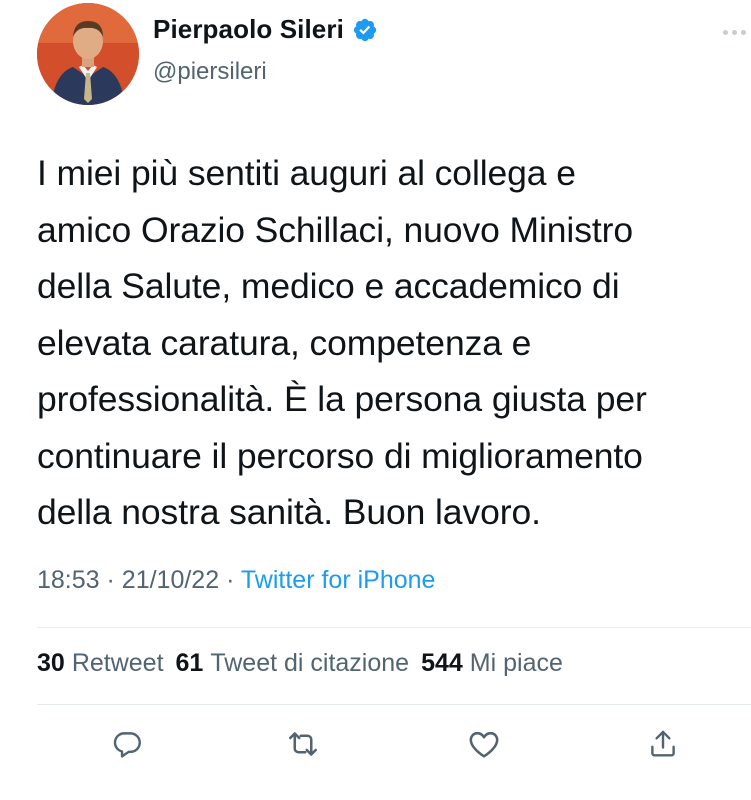 The image size is (751, 800). What do you see at coordinates (306, 173) in the screenshot?
I see `tweet-text-line: I miei più sentiti auguri al collega e` at bounding box center [306, 173].